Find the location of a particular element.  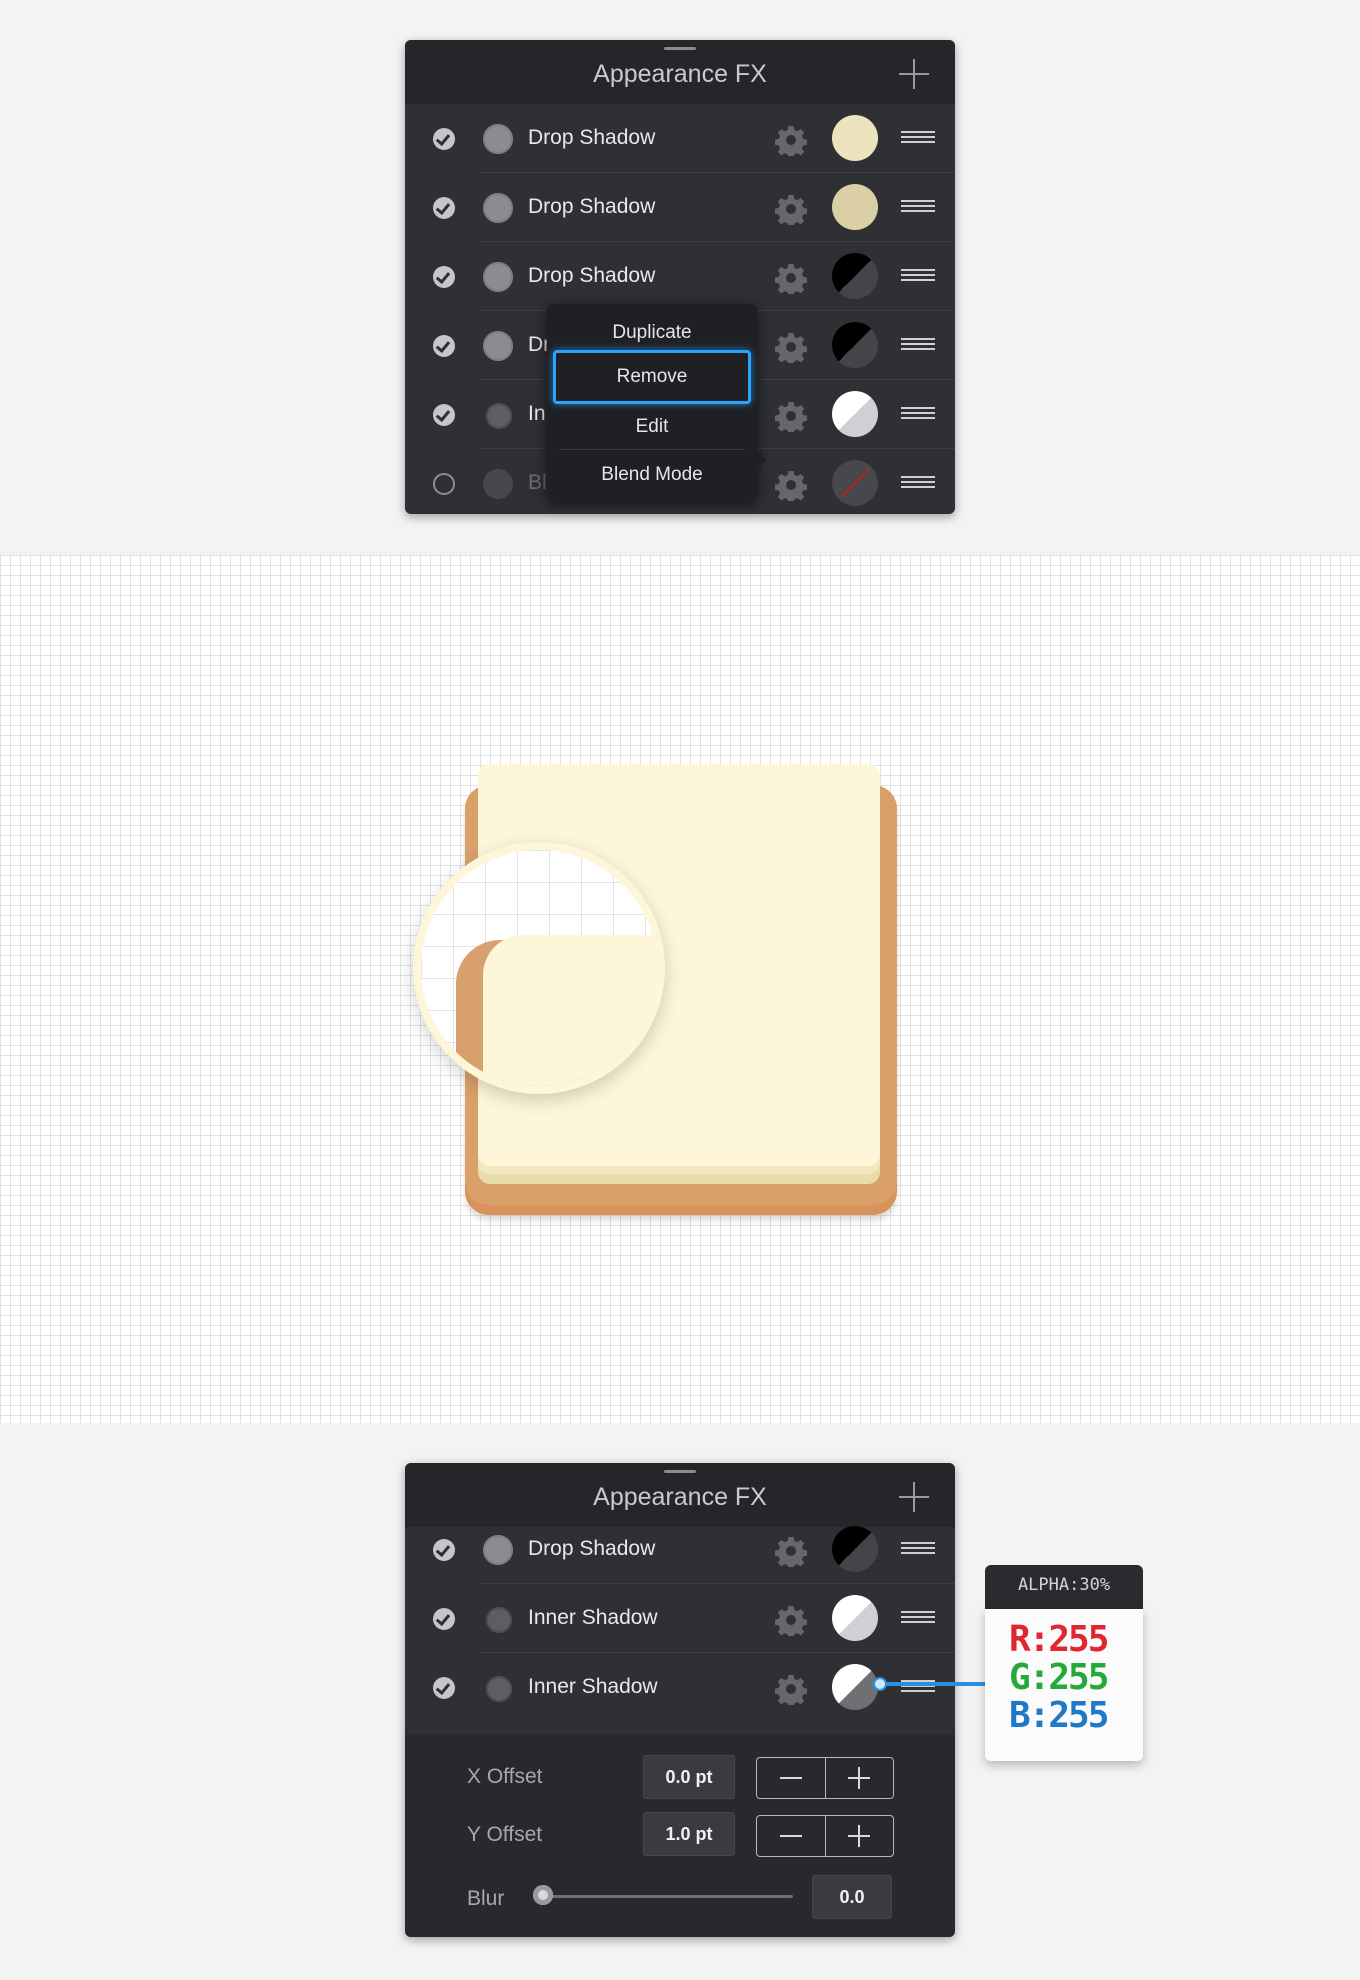

connector-dot is located at coordinates (880, 1684).